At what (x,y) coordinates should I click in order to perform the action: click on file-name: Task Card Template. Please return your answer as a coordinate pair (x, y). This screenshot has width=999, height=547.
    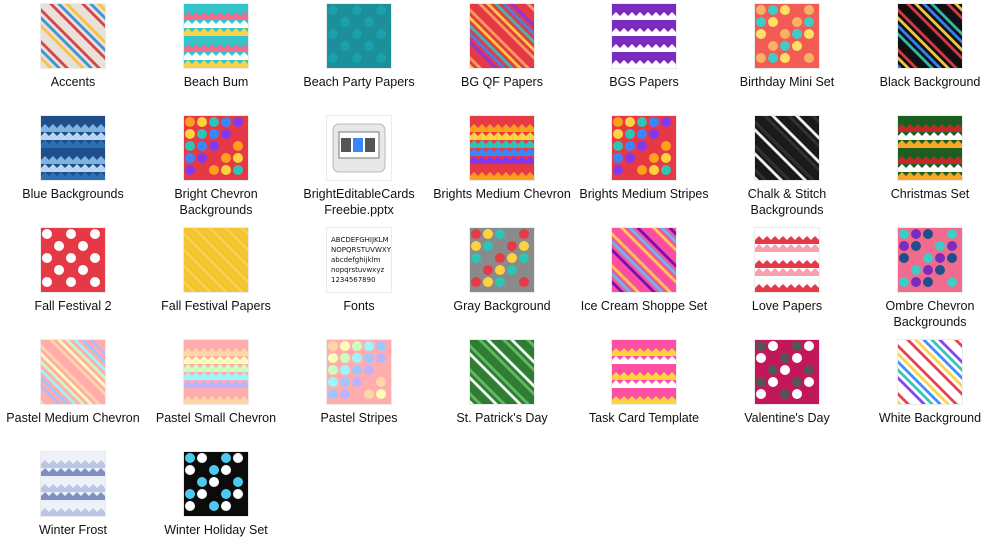
    Looking at the image, I should click on (644, 418).